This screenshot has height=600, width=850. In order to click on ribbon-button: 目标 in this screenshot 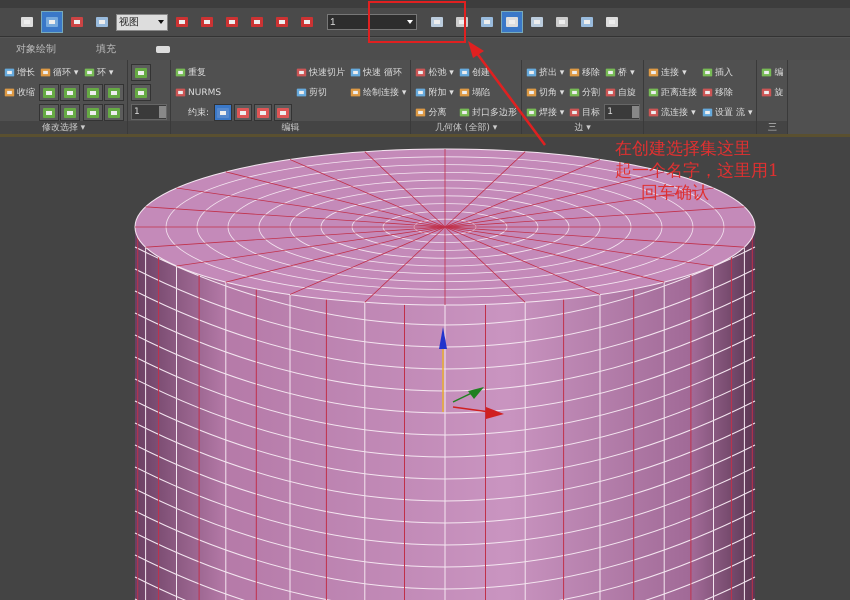, I will do `click(585, 112)`.